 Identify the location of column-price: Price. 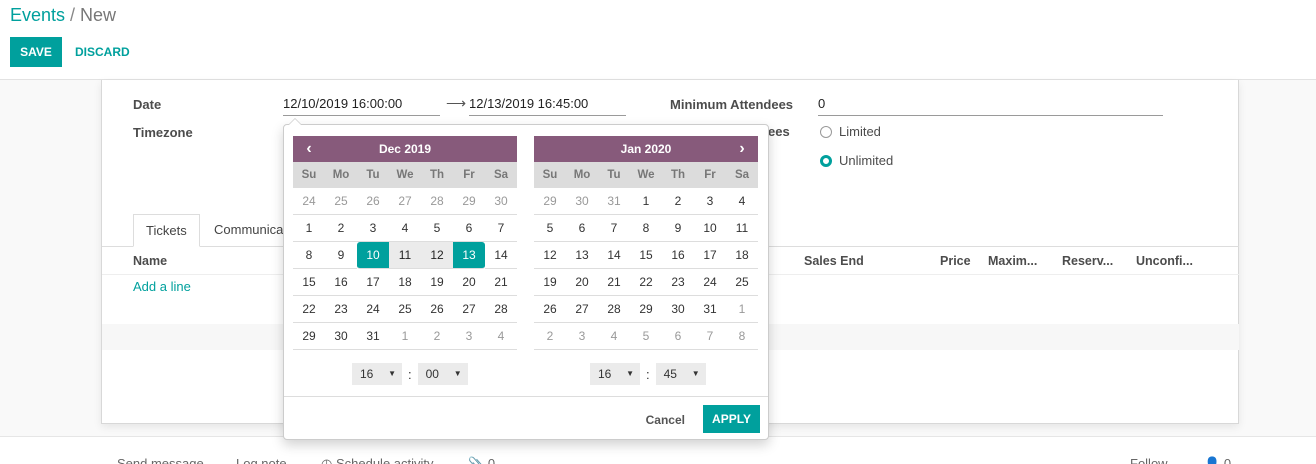
(955, 261).